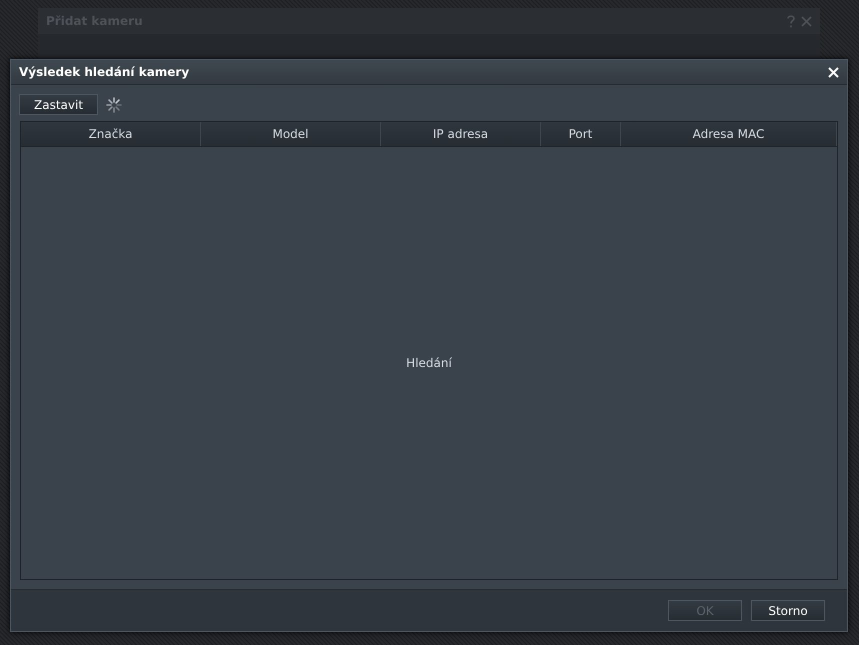  I want to click on stop-button: Zastavit, so click(58, 104).